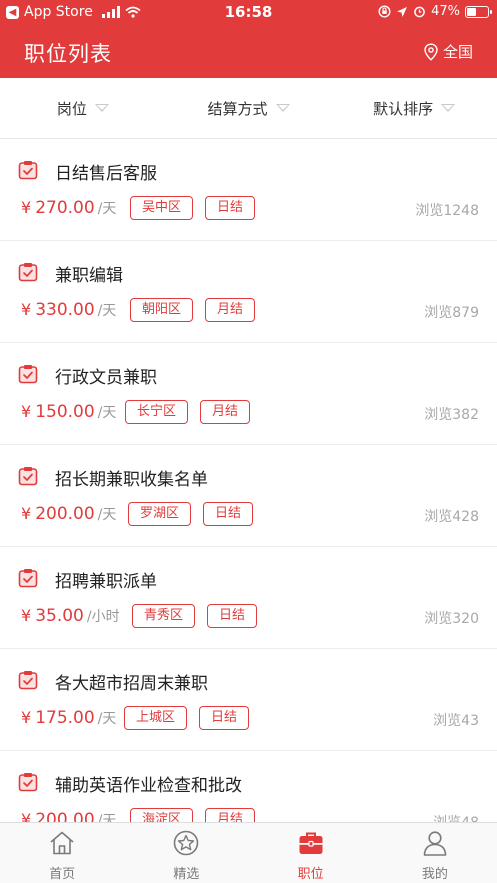  What do you see at coordinates (89, 276) in the screenshot?
I see `job-title: 兼职编辑` at bounding box center [89, 276].